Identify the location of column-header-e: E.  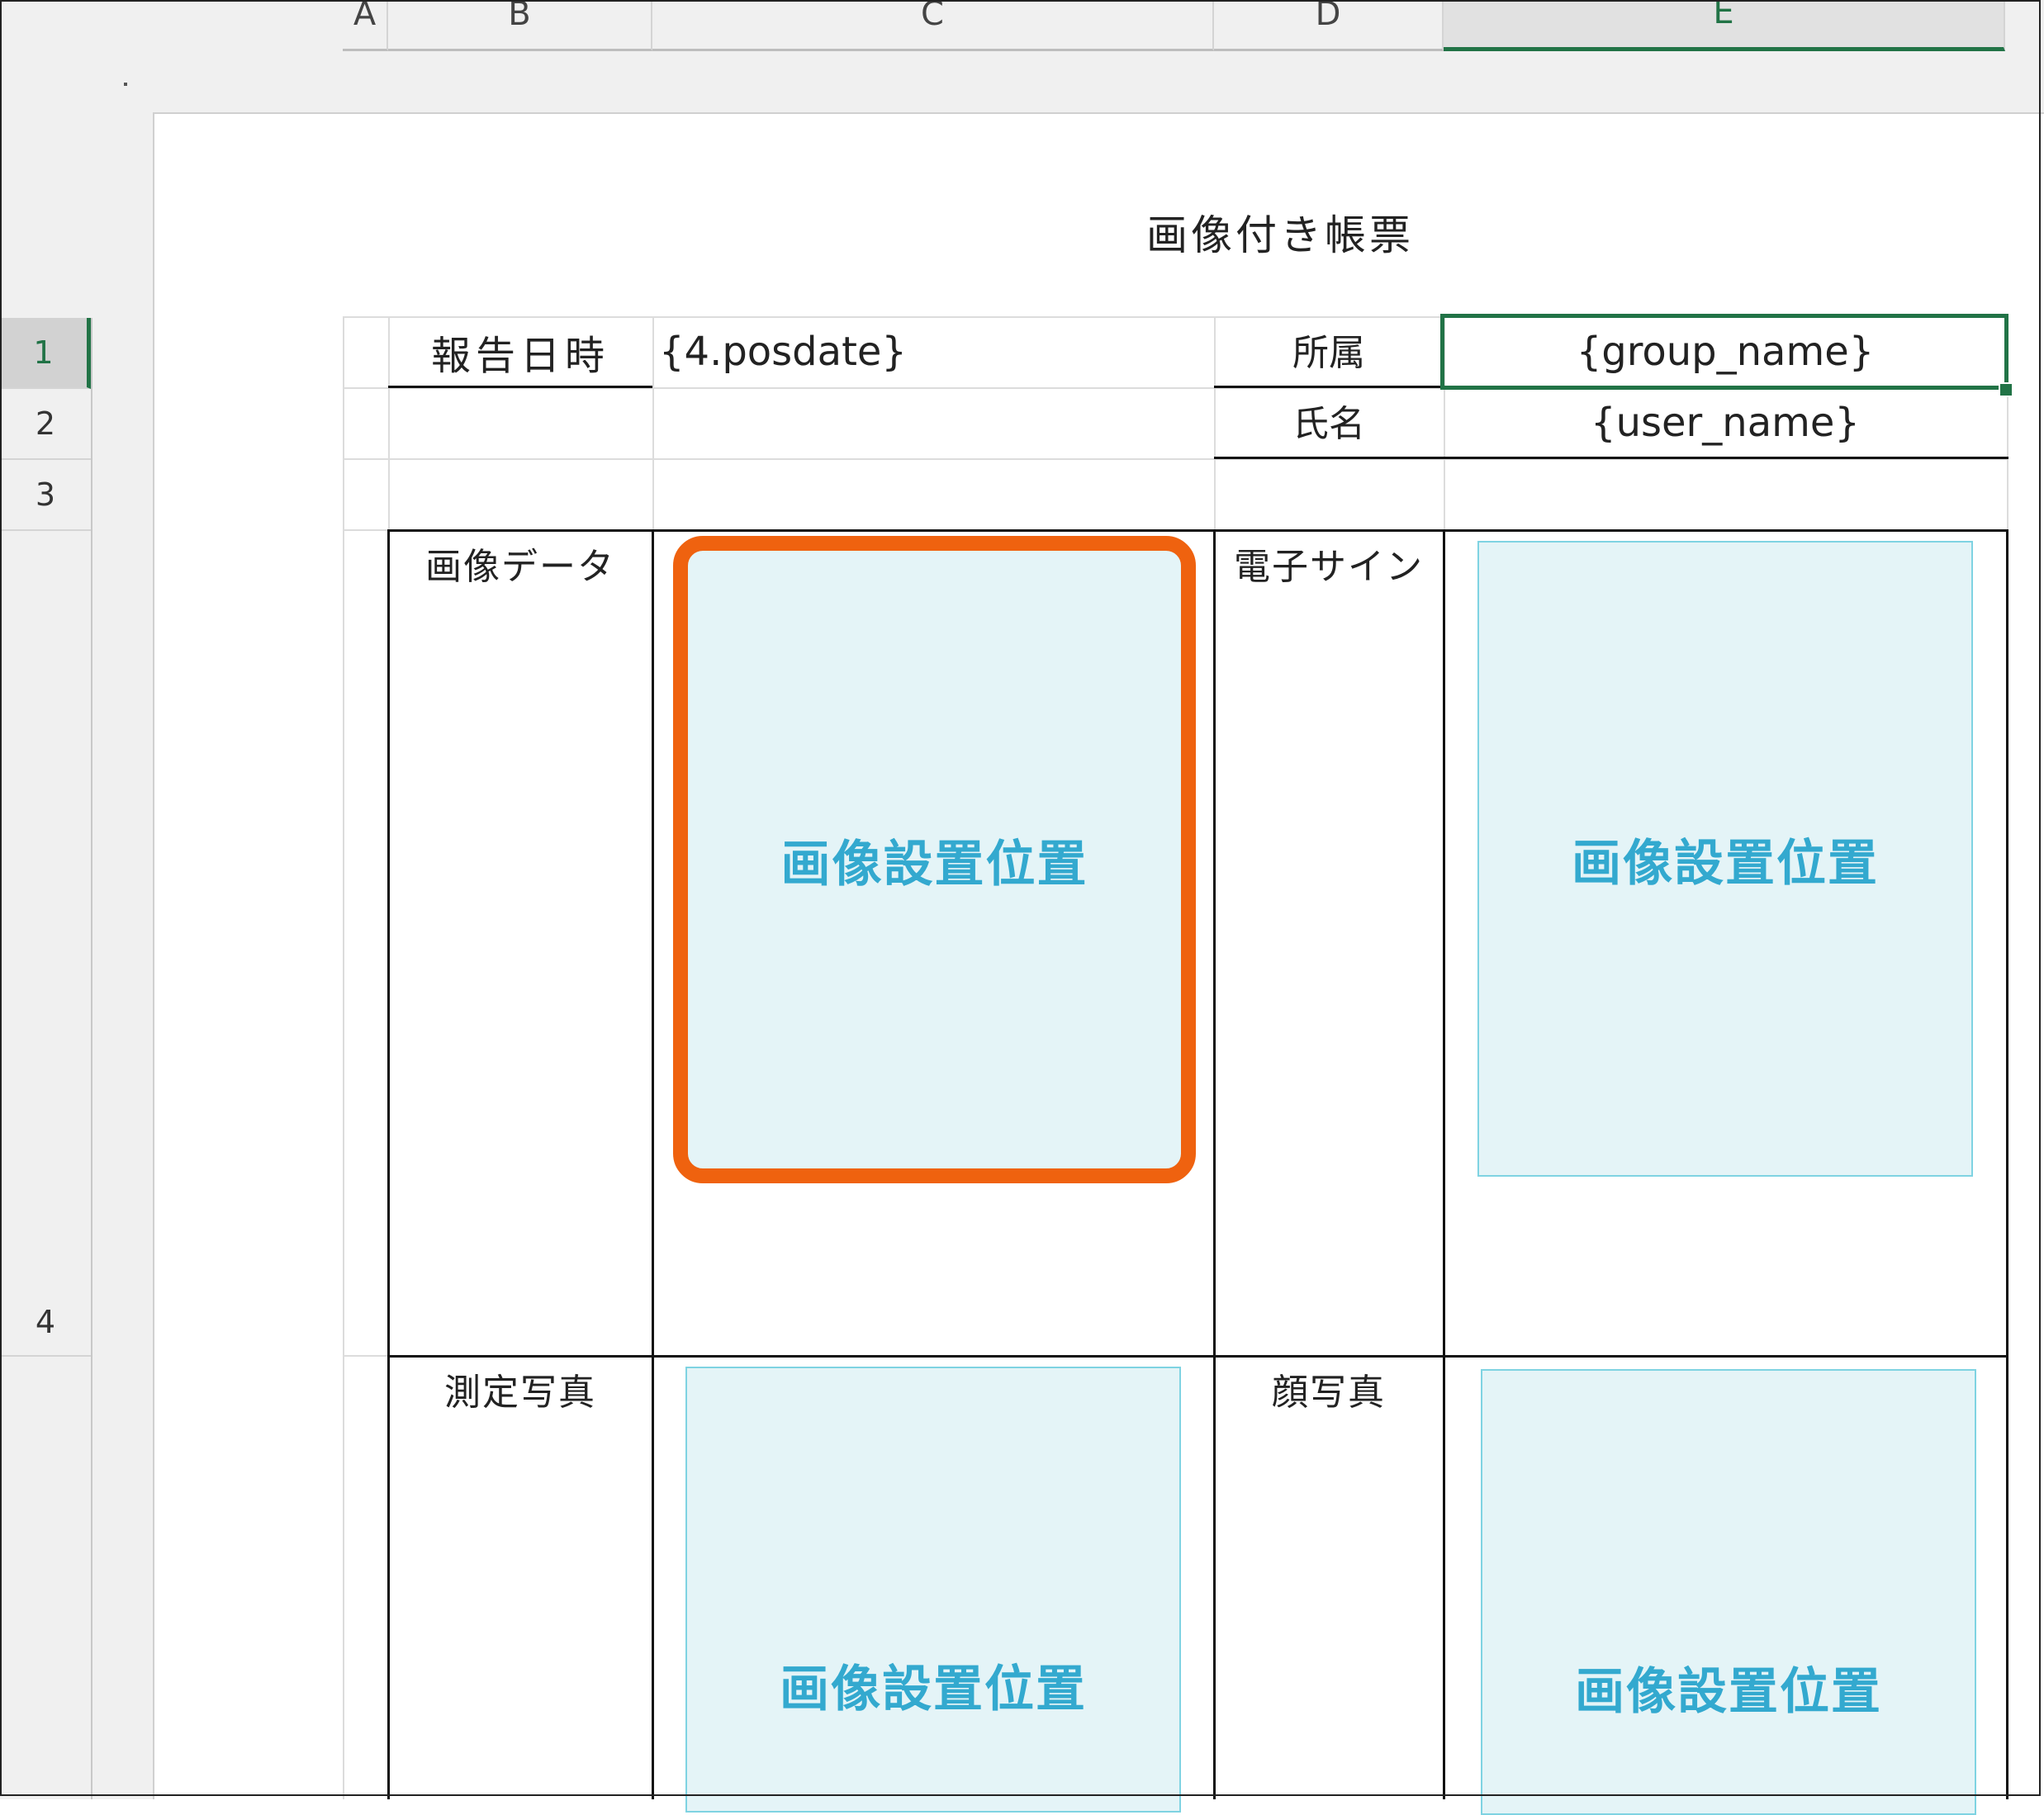
(1724, 25).